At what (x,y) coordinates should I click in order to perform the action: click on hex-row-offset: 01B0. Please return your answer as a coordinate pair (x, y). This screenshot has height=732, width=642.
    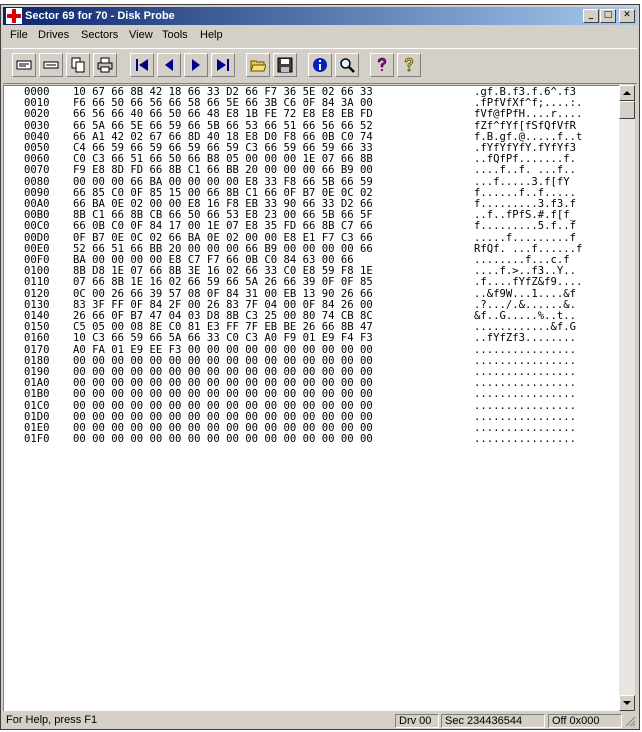
    Looking at the image, I should click on (37, 394).